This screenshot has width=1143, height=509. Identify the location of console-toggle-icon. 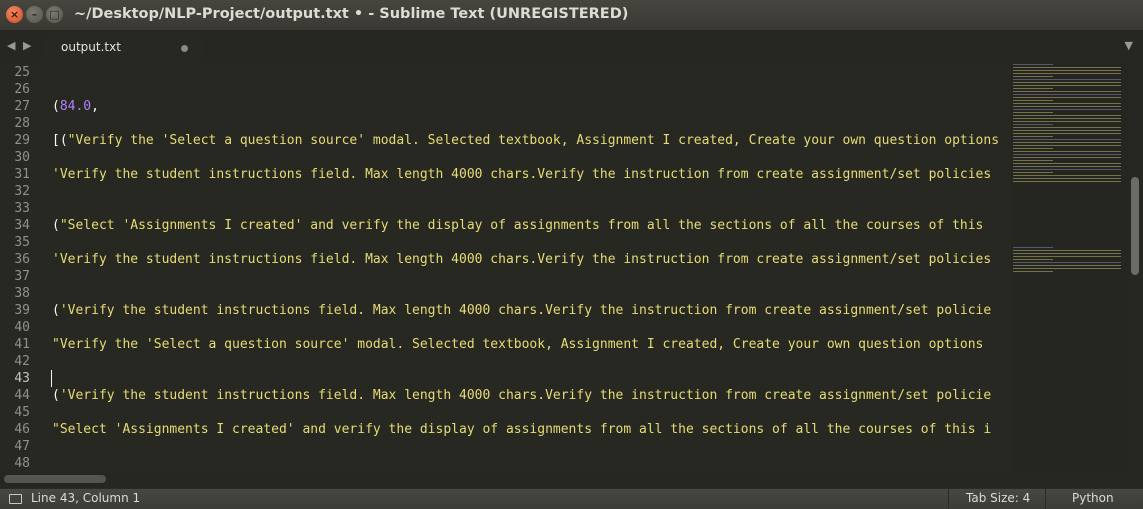
(15, 499).